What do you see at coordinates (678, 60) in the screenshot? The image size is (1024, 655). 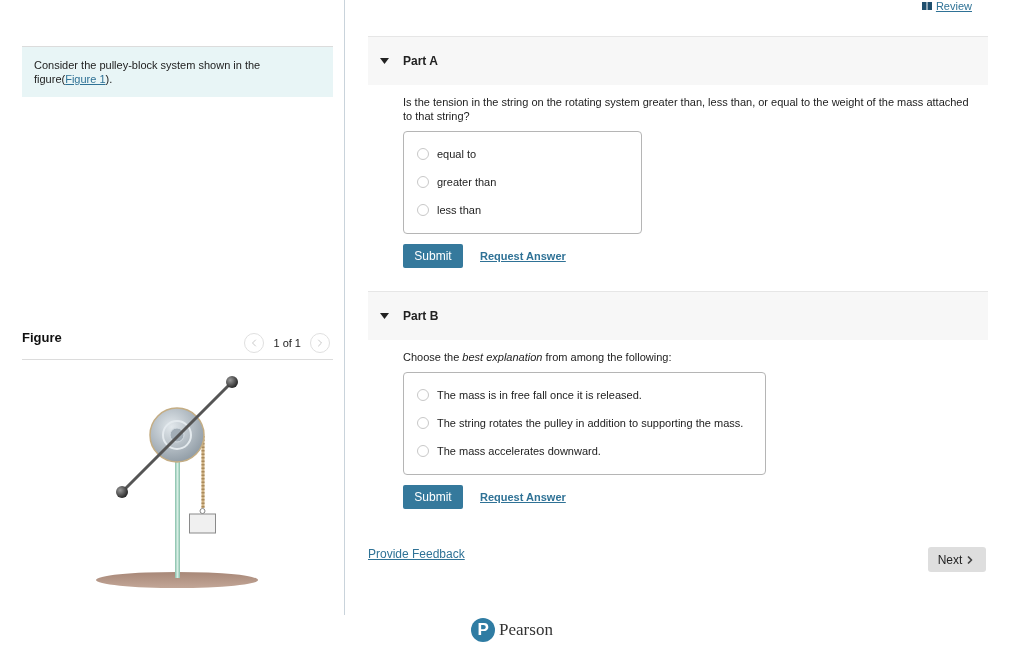 I see `part-header: Part A` at bounding box center [678, 60].